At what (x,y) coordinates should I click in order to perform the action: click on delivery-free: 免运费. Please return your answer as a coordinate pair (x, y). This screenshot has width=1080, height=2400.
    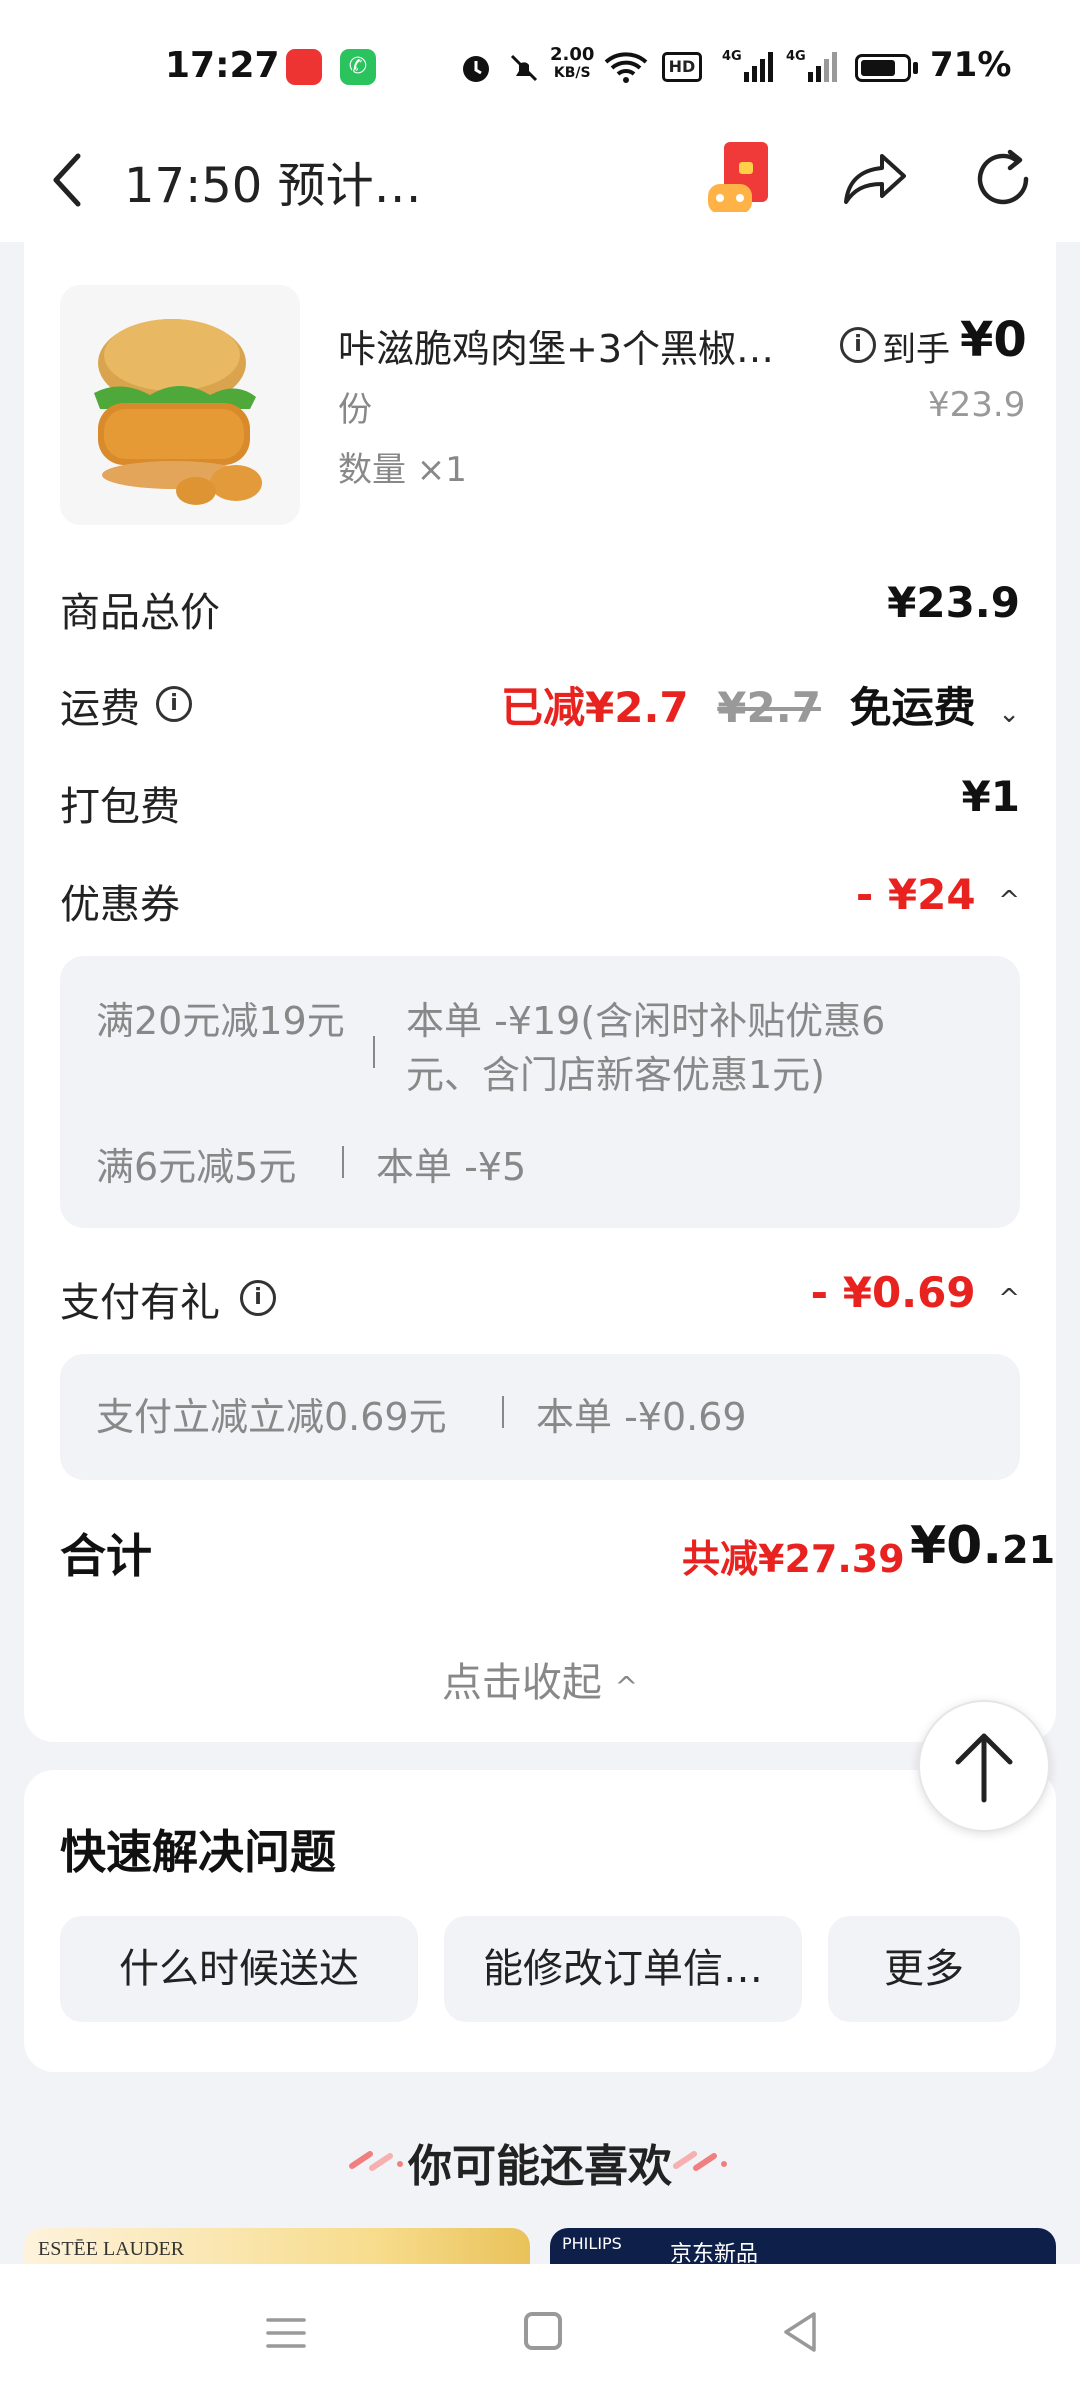
    Looking at the image, I should click on (912, 707).